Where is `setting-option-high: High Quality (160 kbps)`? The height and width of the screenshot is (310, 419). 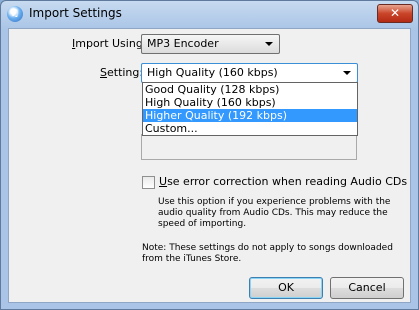
setting-option-high: High Quality (160 kbps) is located at coordinates (250, 102).